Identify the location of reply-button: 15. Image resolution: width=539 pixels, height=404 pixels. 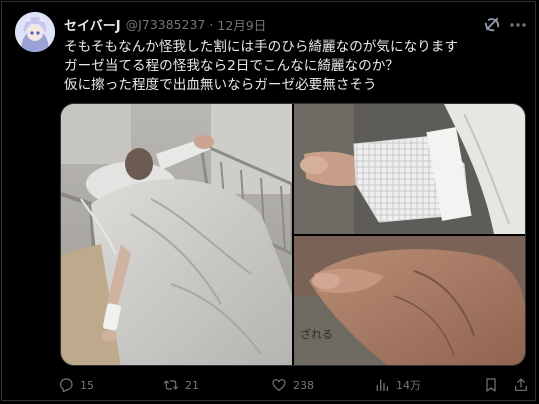
(76, 385).